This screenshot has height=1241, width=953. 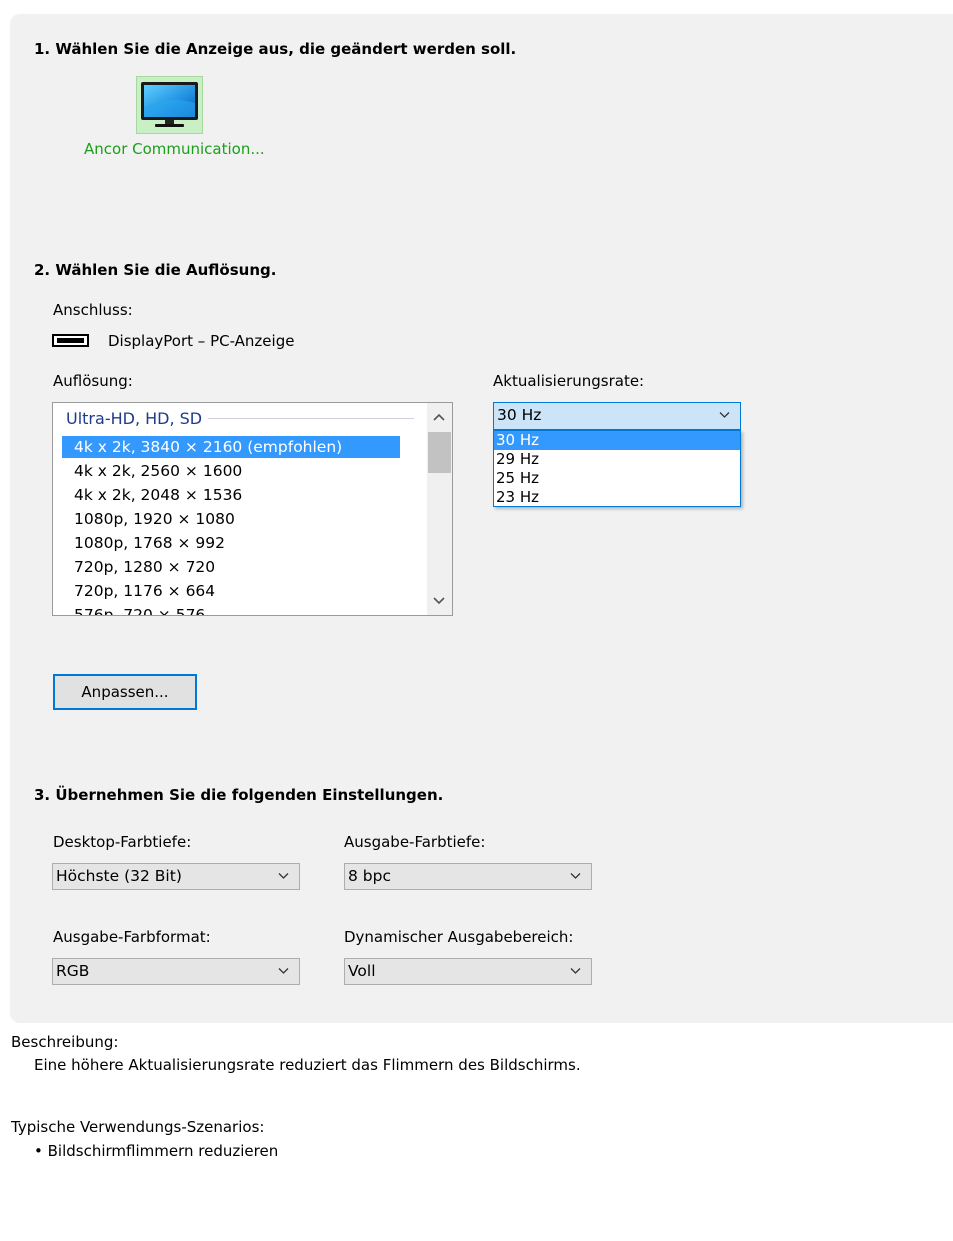 What do you see at coordinates (439, 418) in the screenshot?
I see `scroll-up-icon` at bounding box center [439, 418].